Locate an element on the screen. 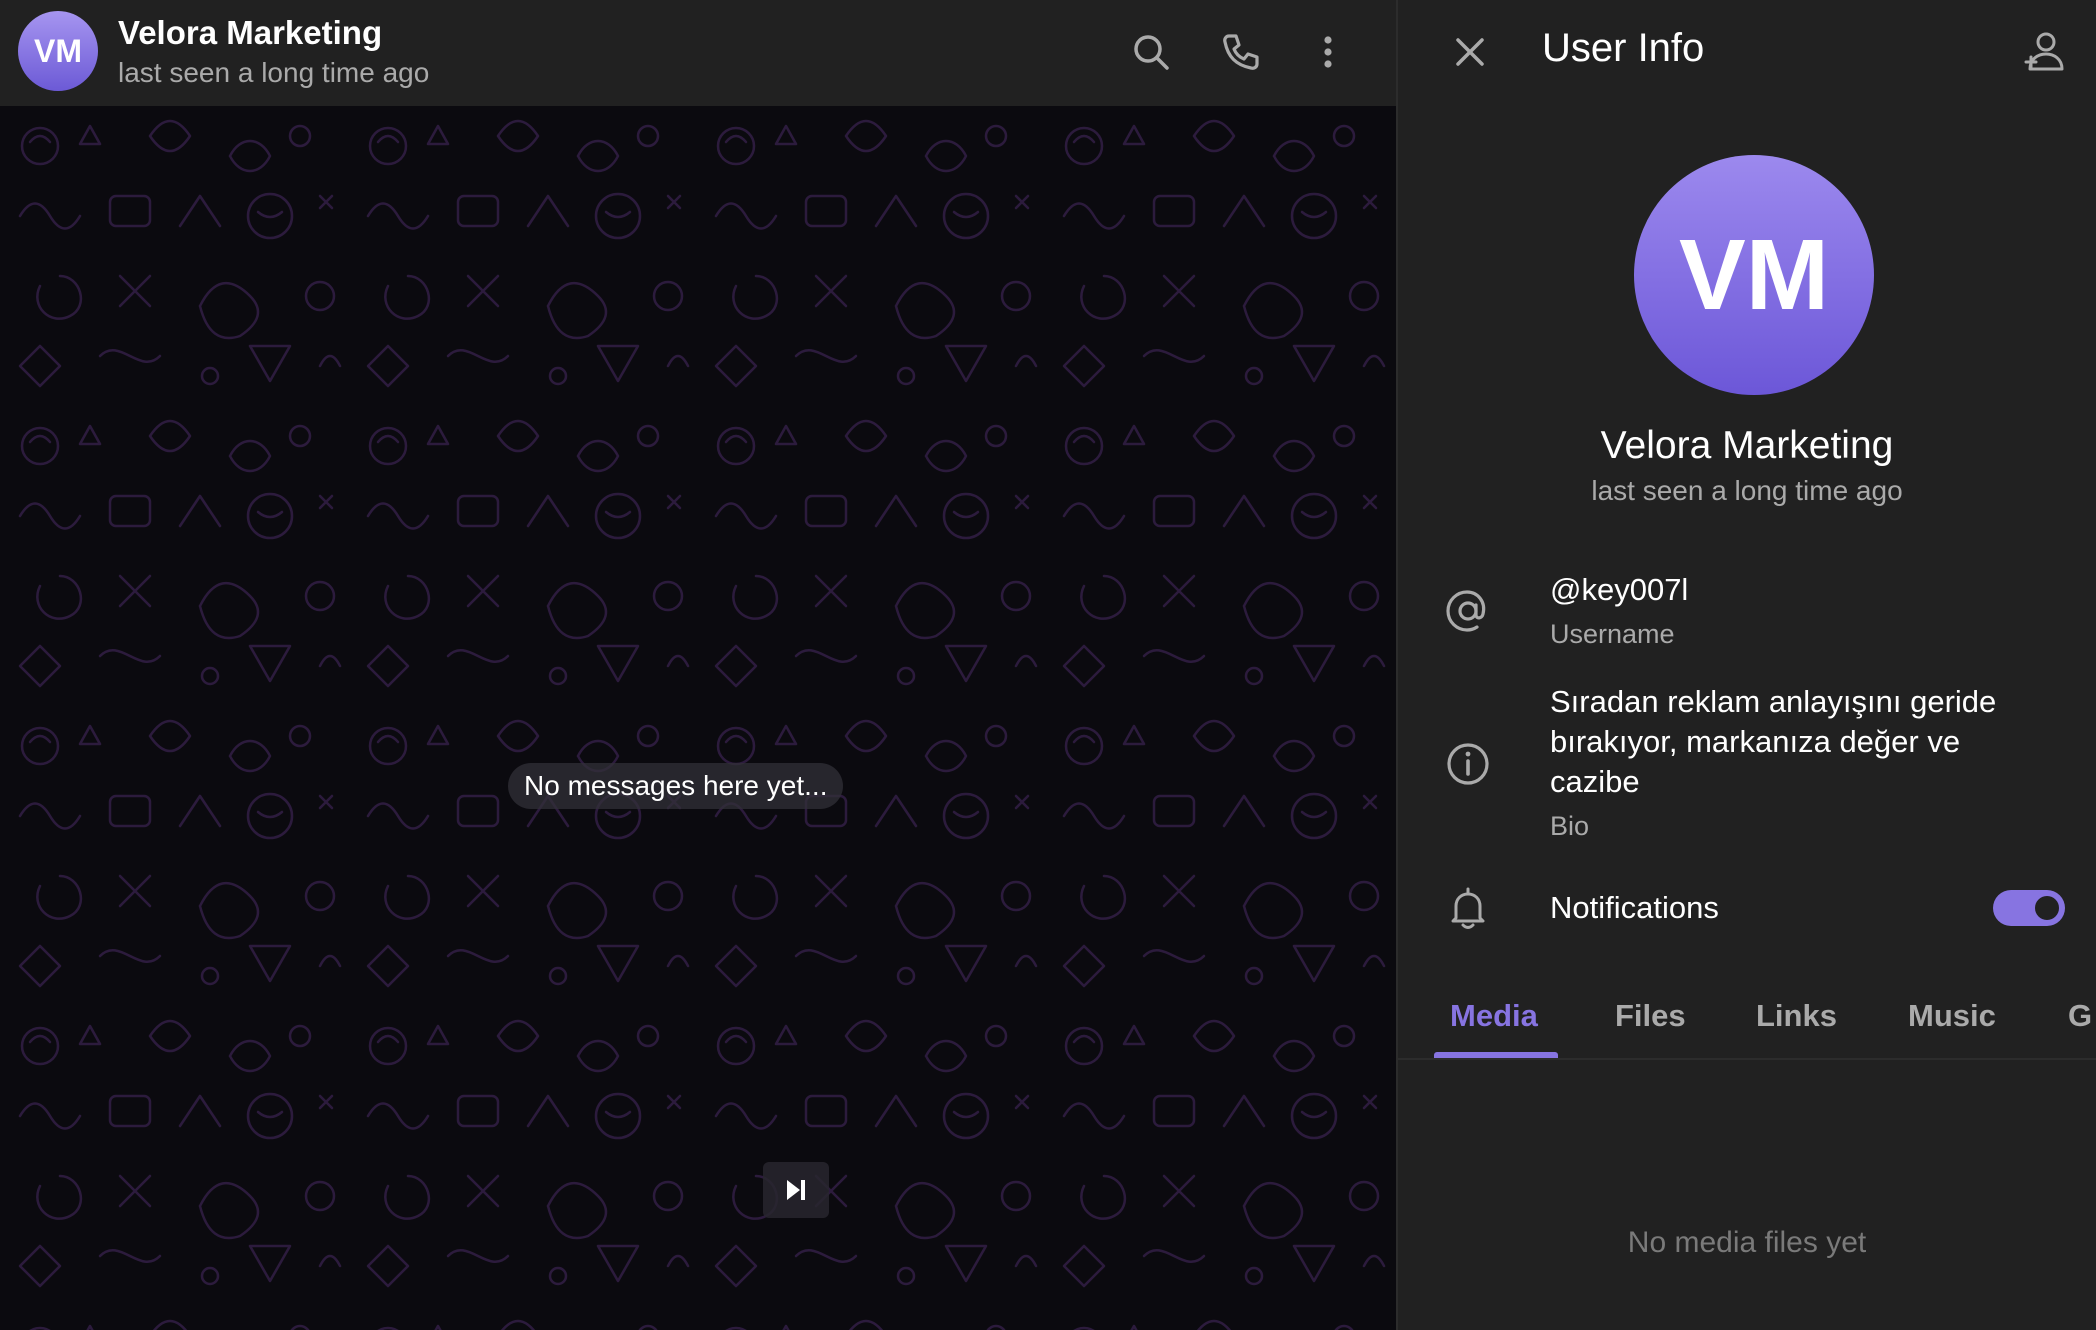  add-user-icon is located at coordinates (2044, 51).